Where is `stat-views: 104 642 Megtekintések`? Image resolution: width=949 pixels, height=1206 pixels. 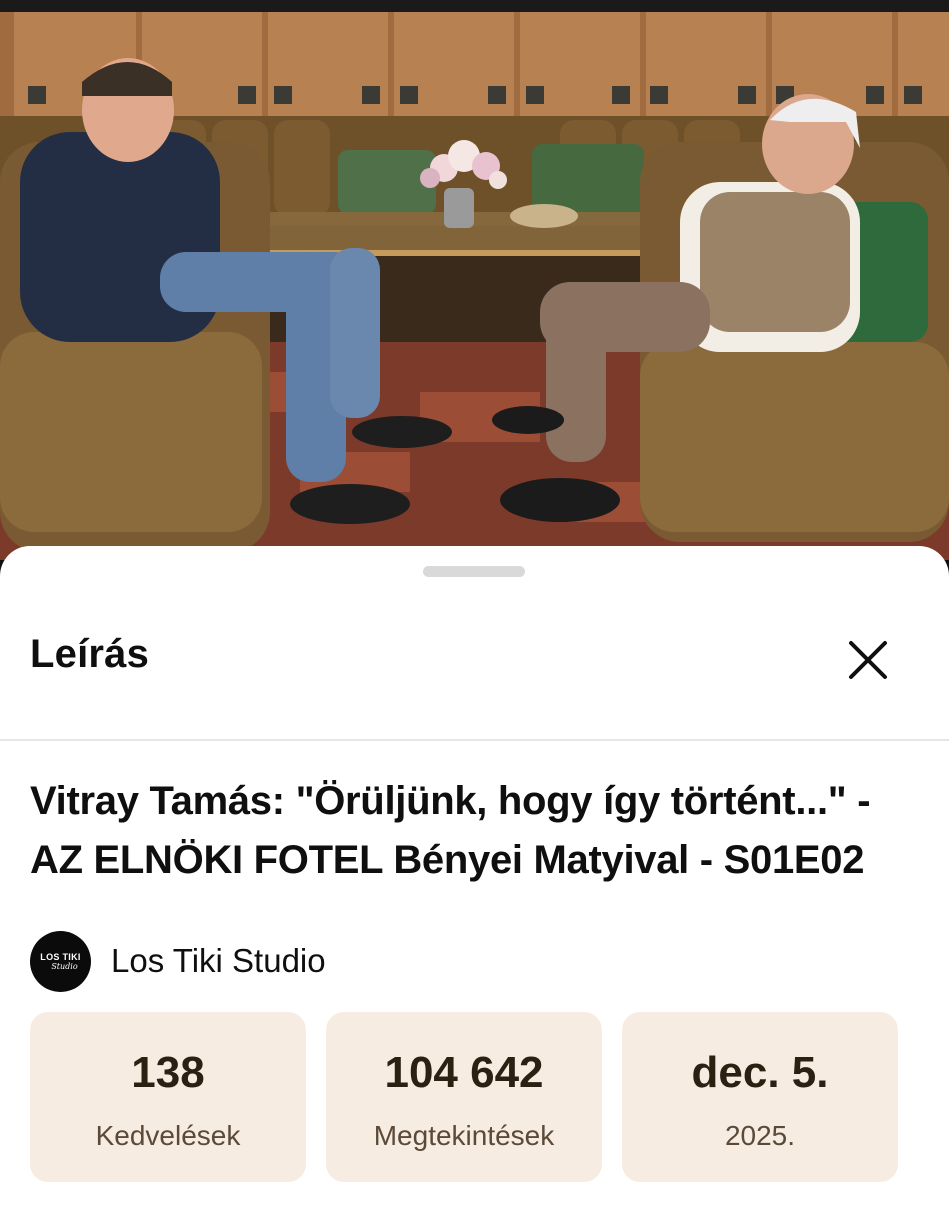
stat-views: 104 642 Megtekintések is located at coordinates (464, 1097).